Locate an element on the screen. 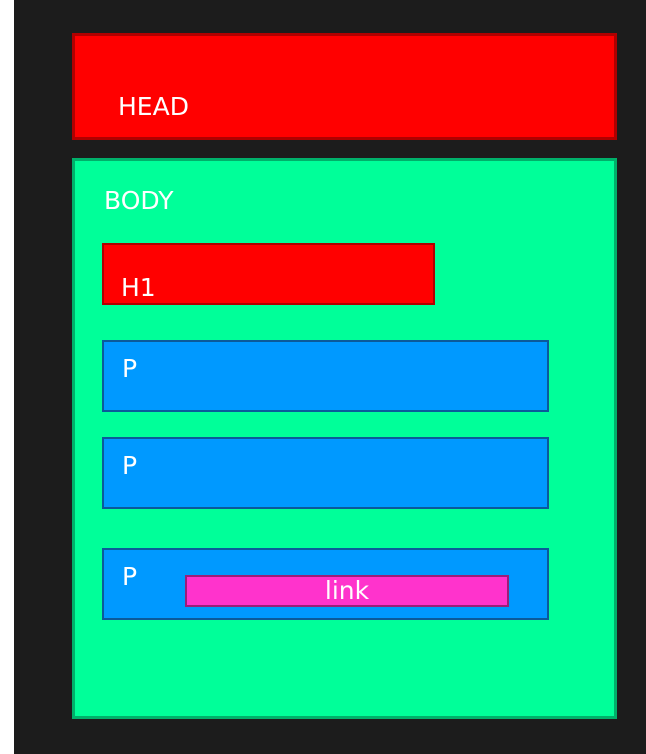  h1-label: H1 is located at coordinates (138, 287).